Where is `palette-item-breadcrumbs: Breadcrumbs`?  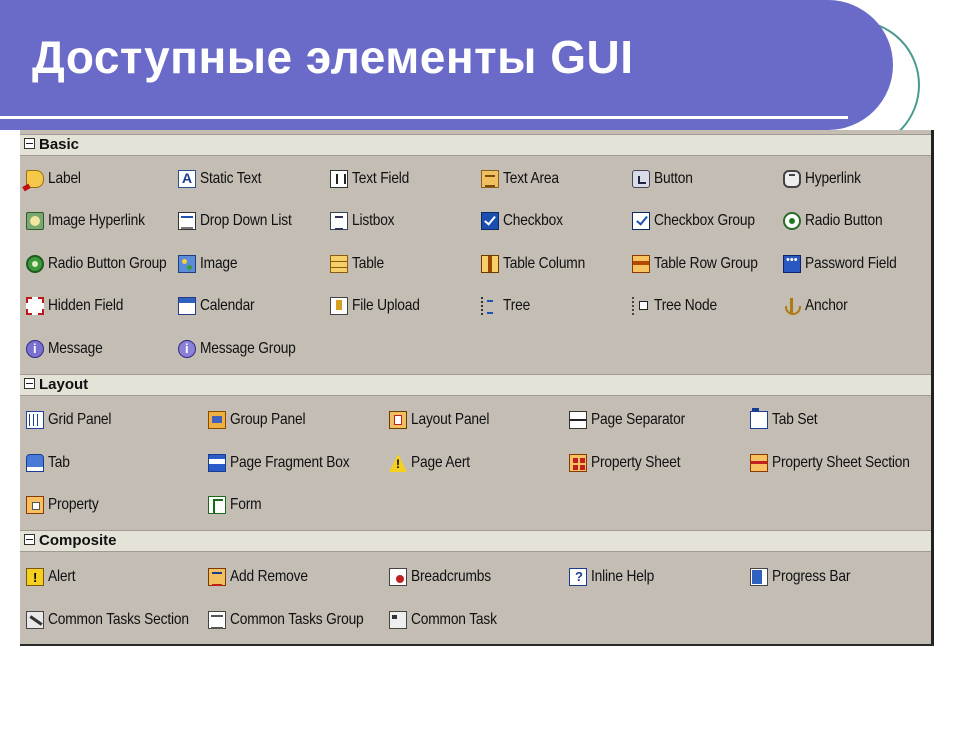
palette-item-breadcrumbs: Breadcrumbs is located at coordinates (446, 577).